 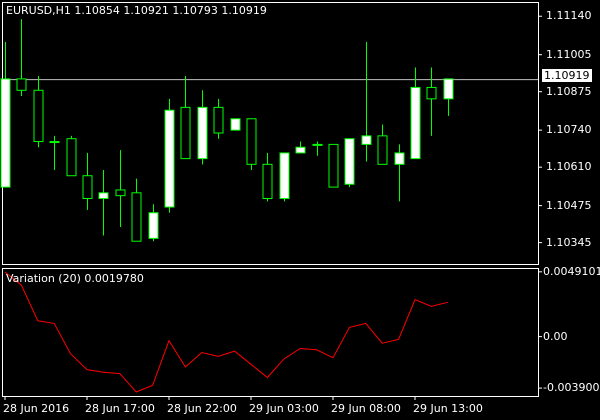 What do you see at coordinates (75, 278) in the screenshot?
I see `indicator-title: Variation (20) 0.0019780` at bounding box center [75, 278].